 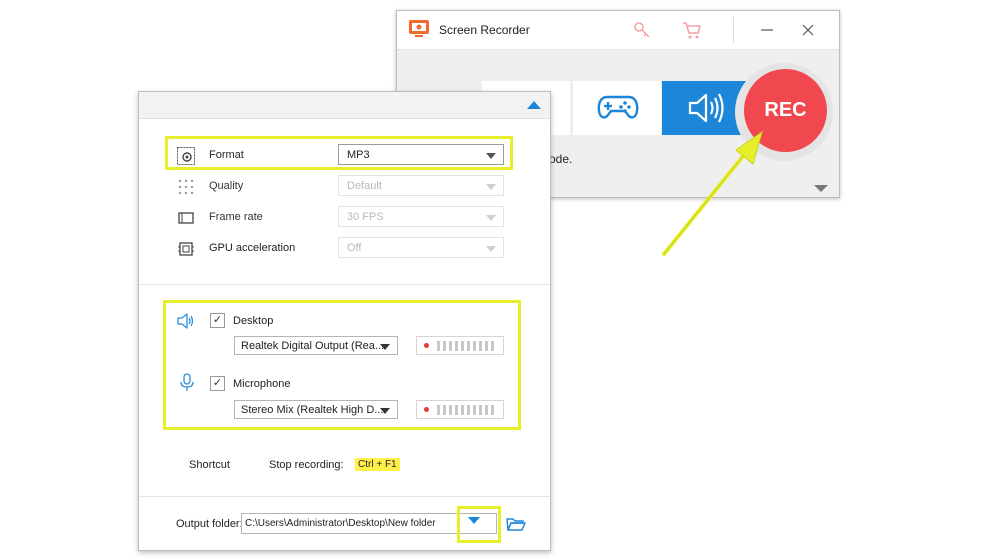 What do you see at coordinates (209, 465) in the screenshot?
I see `shortcut-label: Shortcut` at bounding box center [209, 465].